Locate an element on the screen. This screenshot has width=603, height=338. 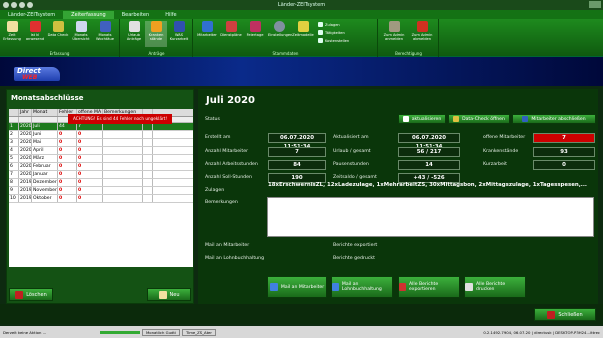
mitarbeiter-button: Mitarbeiter is located at coordinates (207, 34).